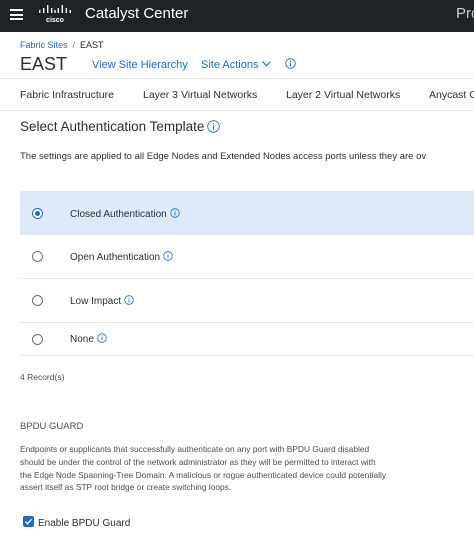 The height and width of the screenshot is (539, 474). I want to click on site-actions-label: Site Actions, so click(230, 65).